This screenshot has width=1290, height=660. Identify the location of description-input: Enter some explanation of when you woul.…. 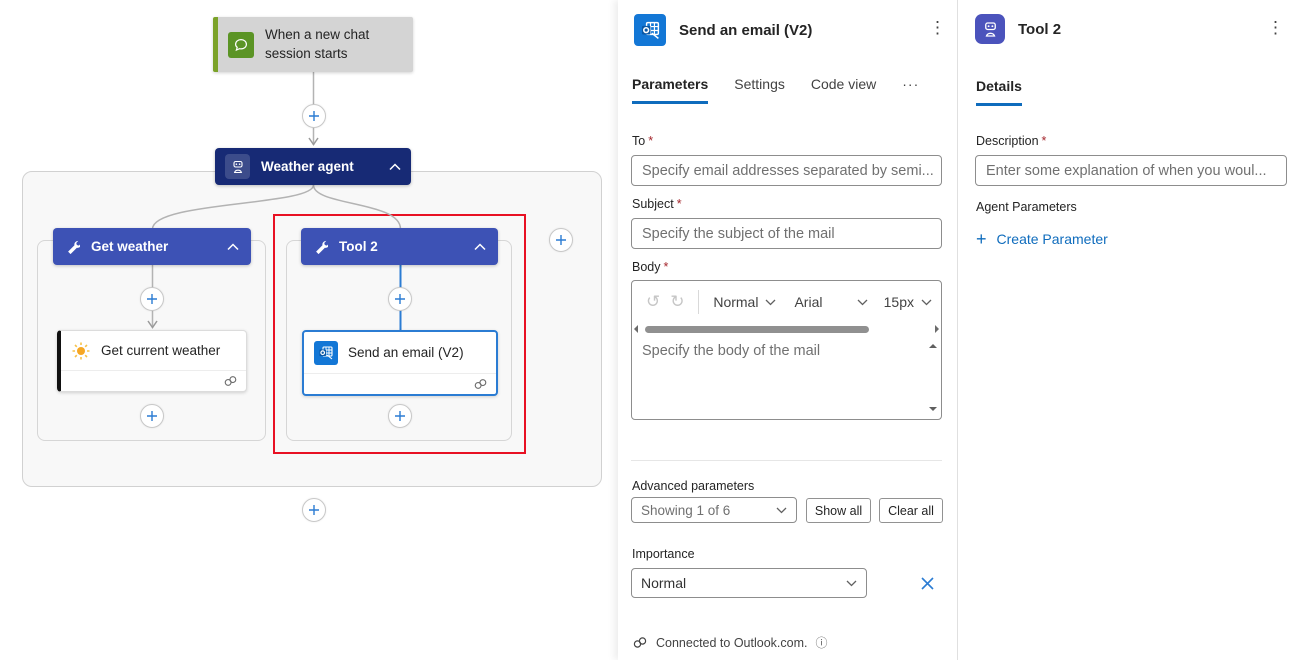
(1131, 170).